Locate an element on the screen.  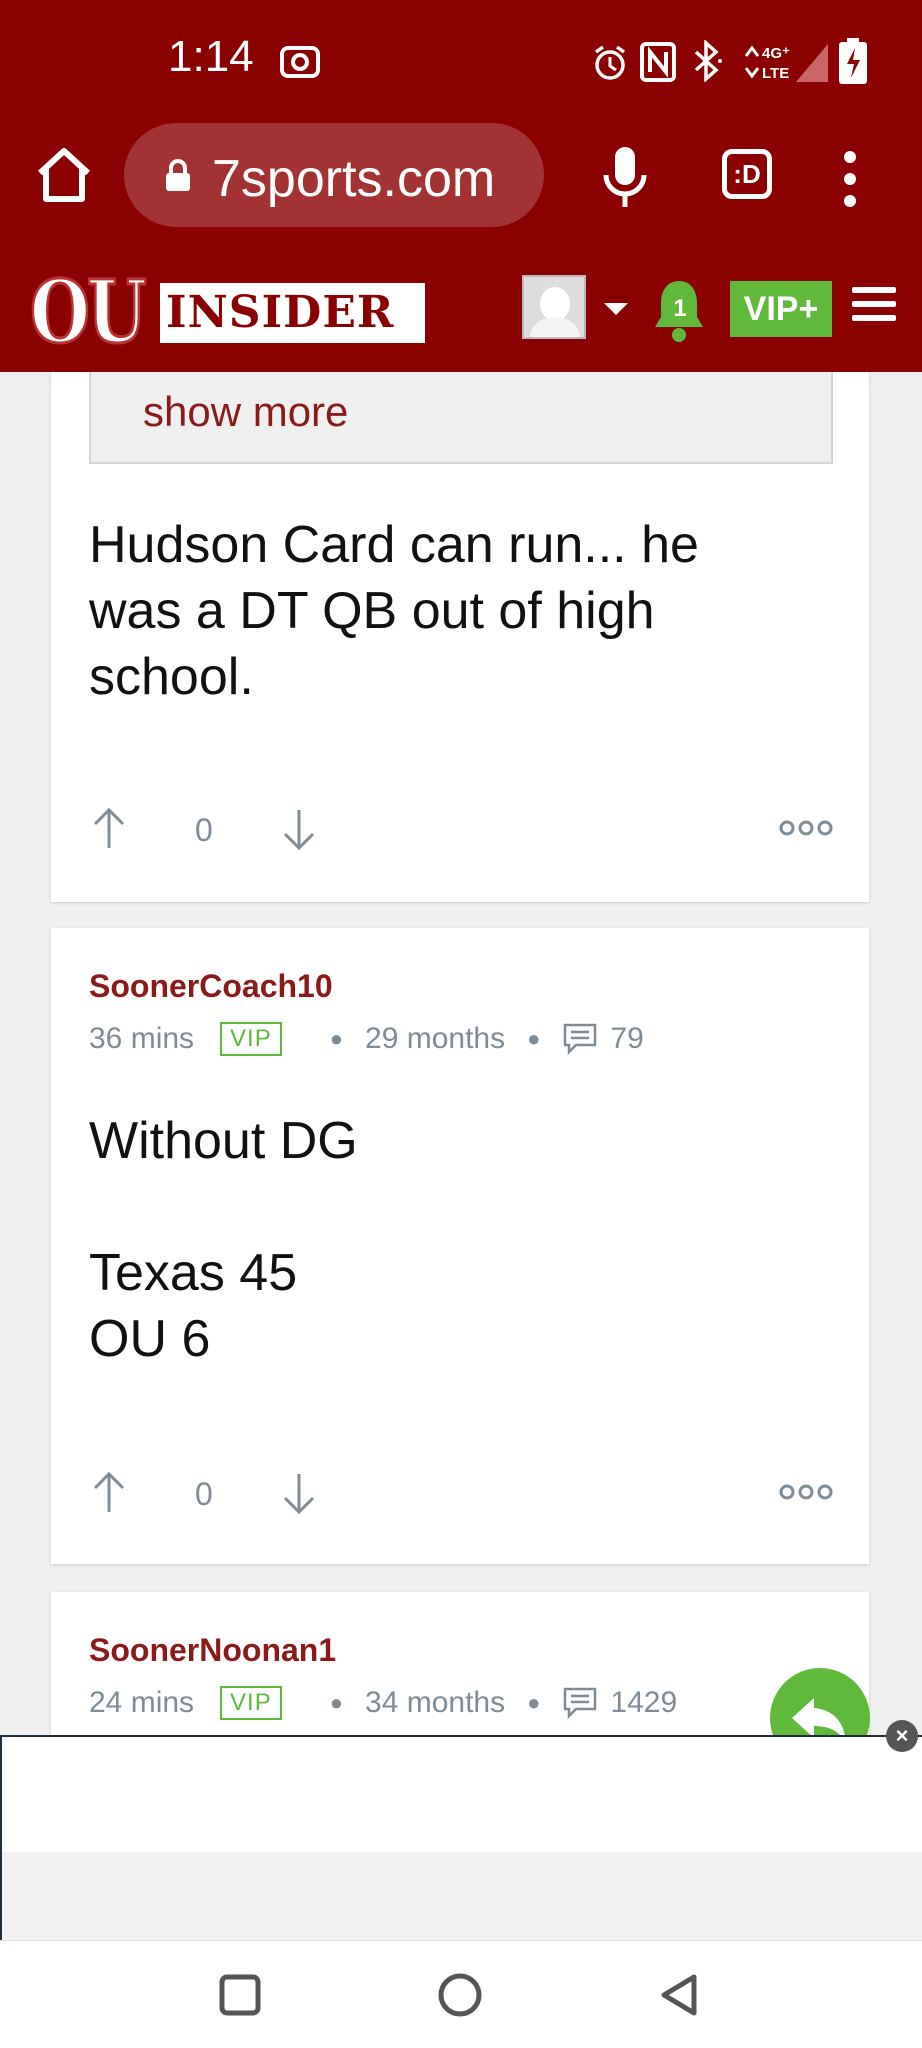
post-meta: 36 mins VIP ● 29 months ● 79 is located at coordinates (366, 1039).